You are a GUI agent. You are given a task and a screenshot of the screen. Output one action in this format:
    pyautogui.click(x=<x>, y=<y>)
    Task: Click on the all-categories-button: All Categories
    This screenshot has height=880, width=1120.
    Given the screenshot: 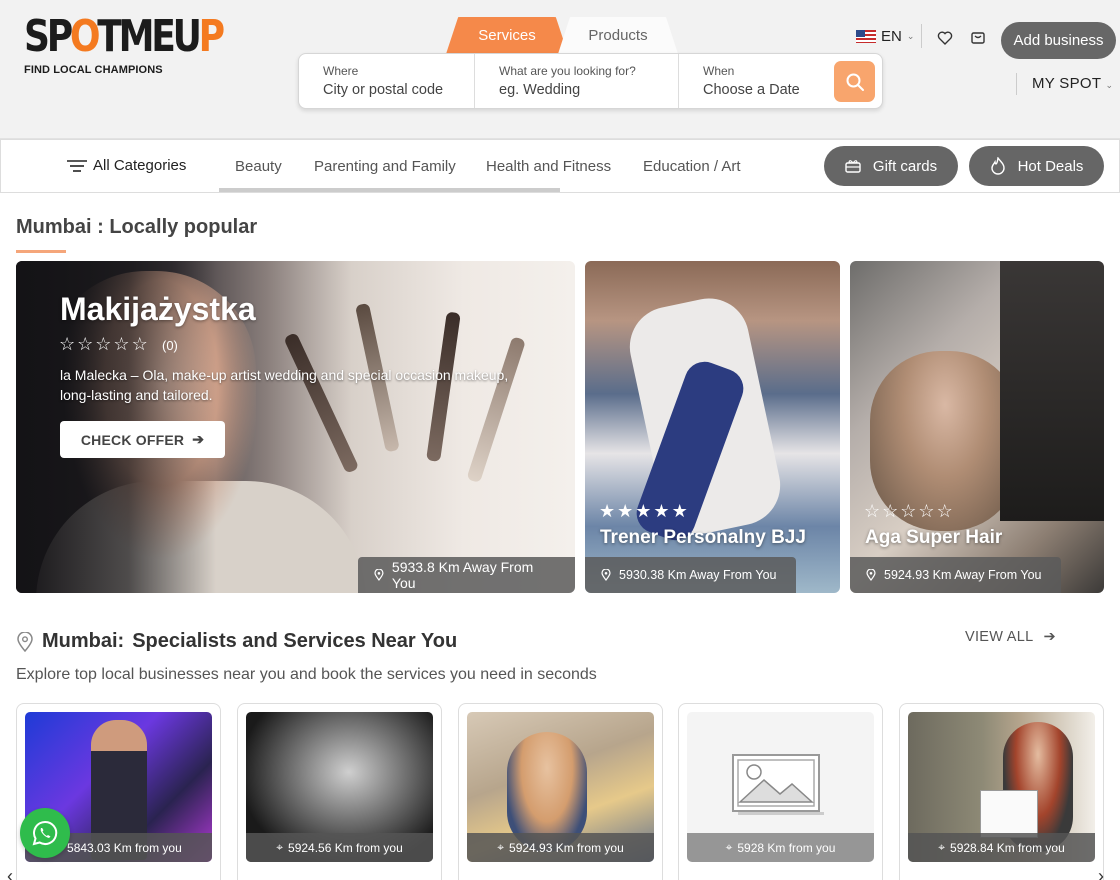 What is the action you would take?
    pyautogui.click(x=126, y=165)
    